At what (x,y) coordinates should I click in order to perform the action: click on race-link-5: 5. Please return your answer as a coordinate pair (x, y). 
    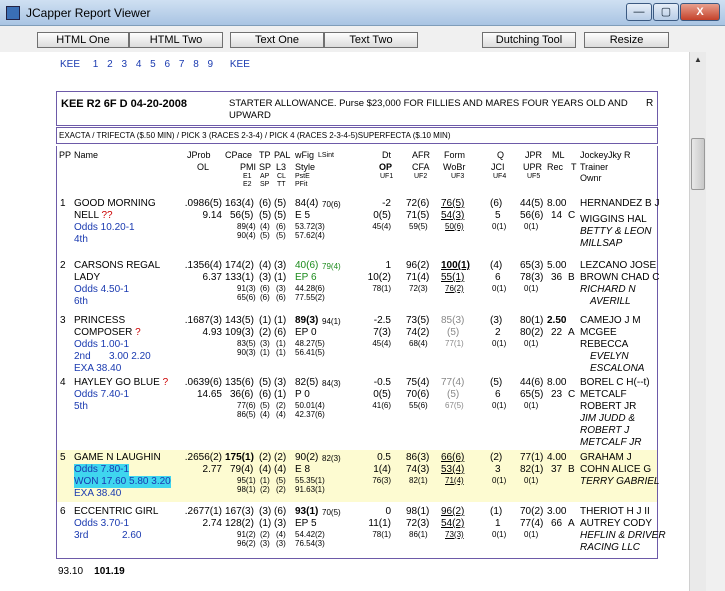
    Looking at the image, I should click on (153, 64).